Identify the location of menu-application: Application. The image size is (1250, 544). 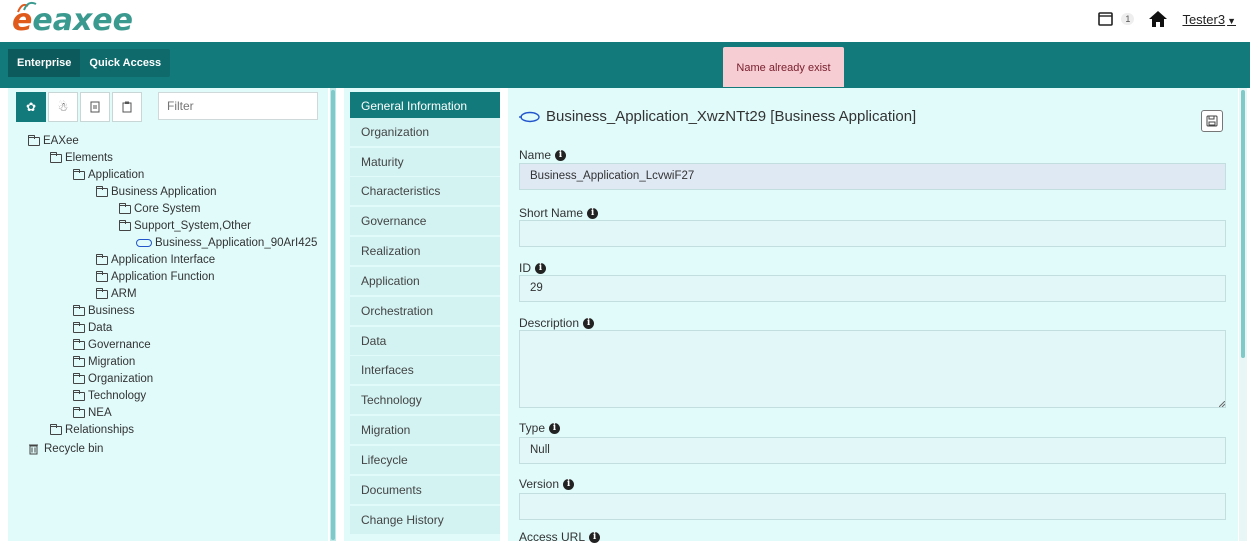
(425, 281).